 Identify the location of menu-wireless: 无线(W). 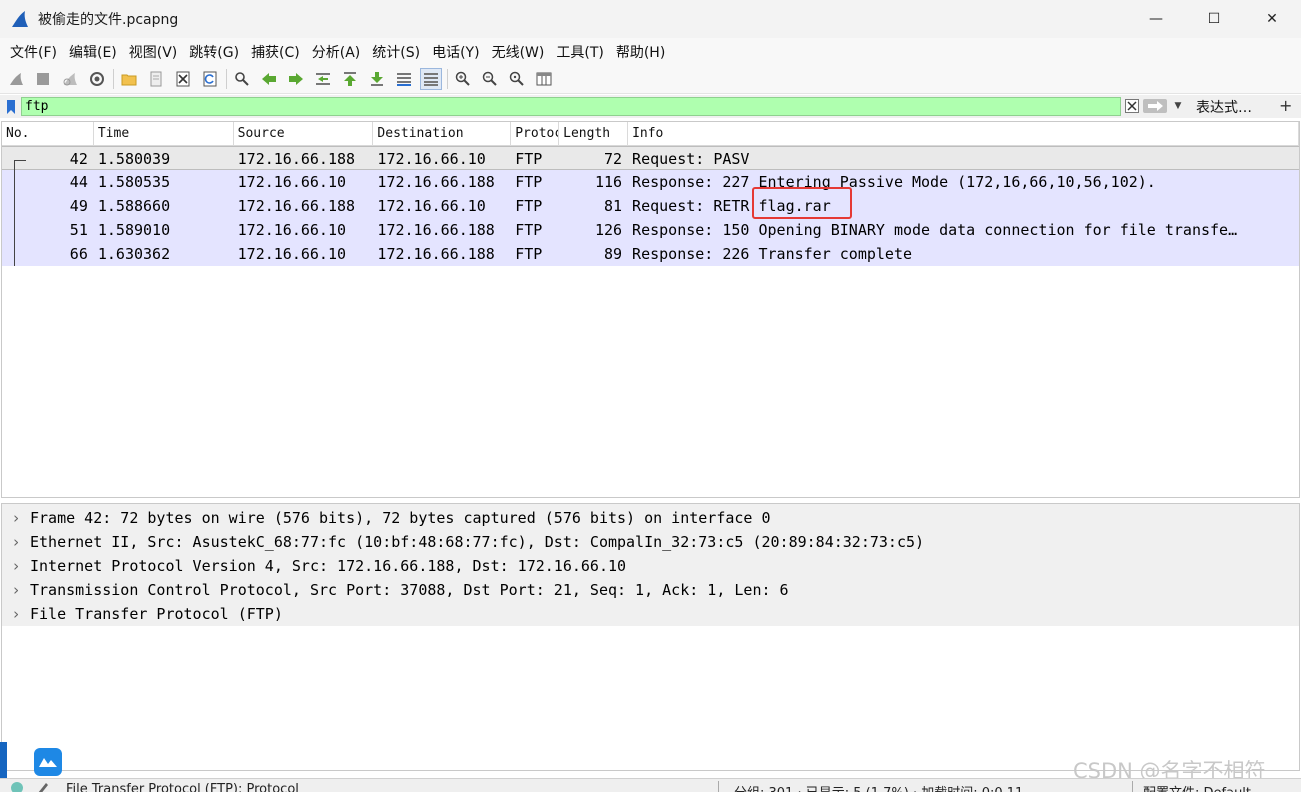
(518, 52).